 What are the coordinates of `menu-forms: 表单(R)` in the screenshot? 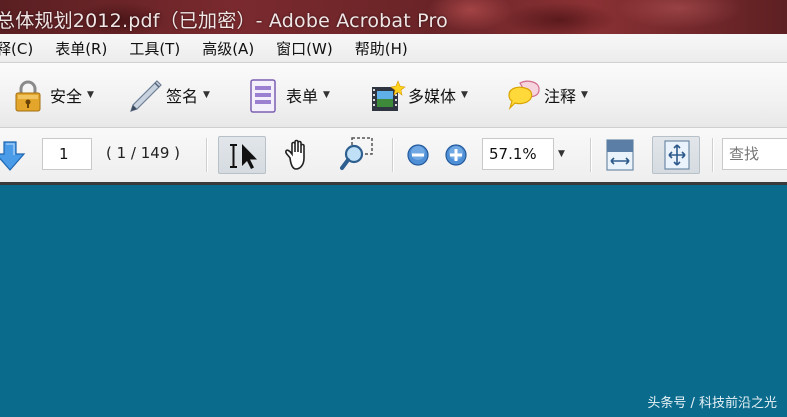 It's located at (81, 48).